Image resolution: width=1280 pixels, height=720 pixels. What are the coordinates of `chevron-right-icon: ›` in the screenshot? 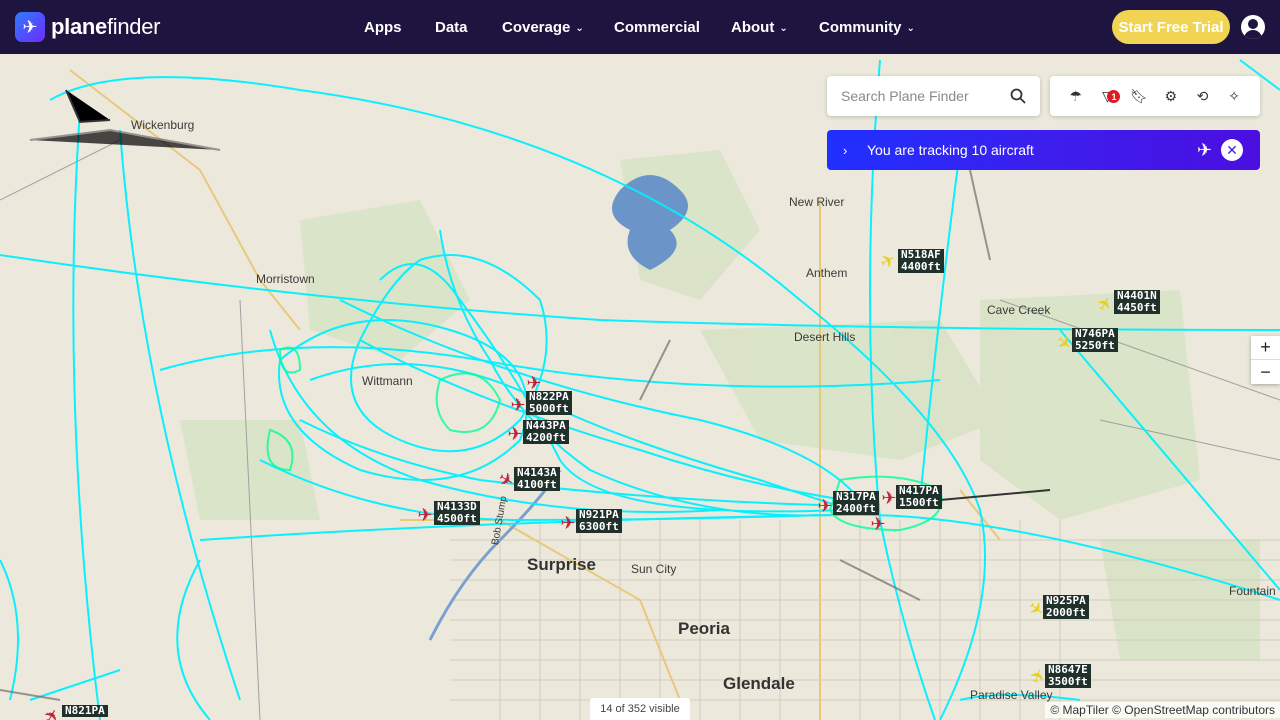 It's located at (851, 150).